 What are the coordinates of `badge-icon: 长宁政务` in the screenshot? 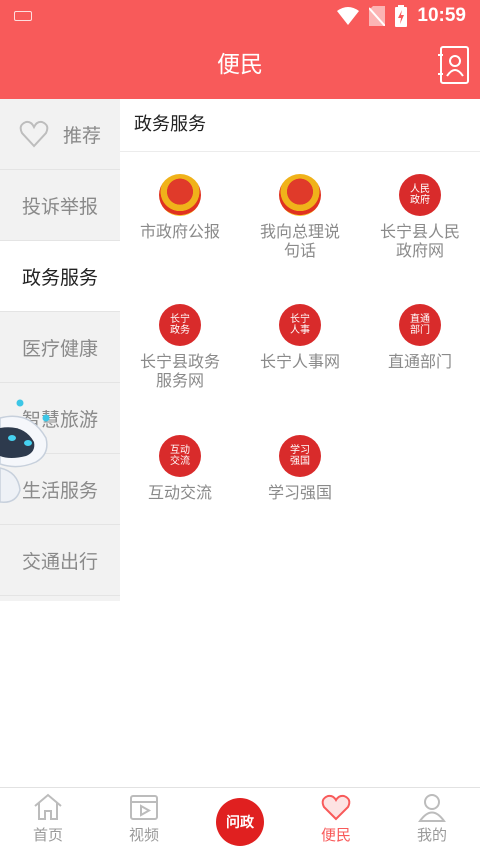 It's located at (180, 325).